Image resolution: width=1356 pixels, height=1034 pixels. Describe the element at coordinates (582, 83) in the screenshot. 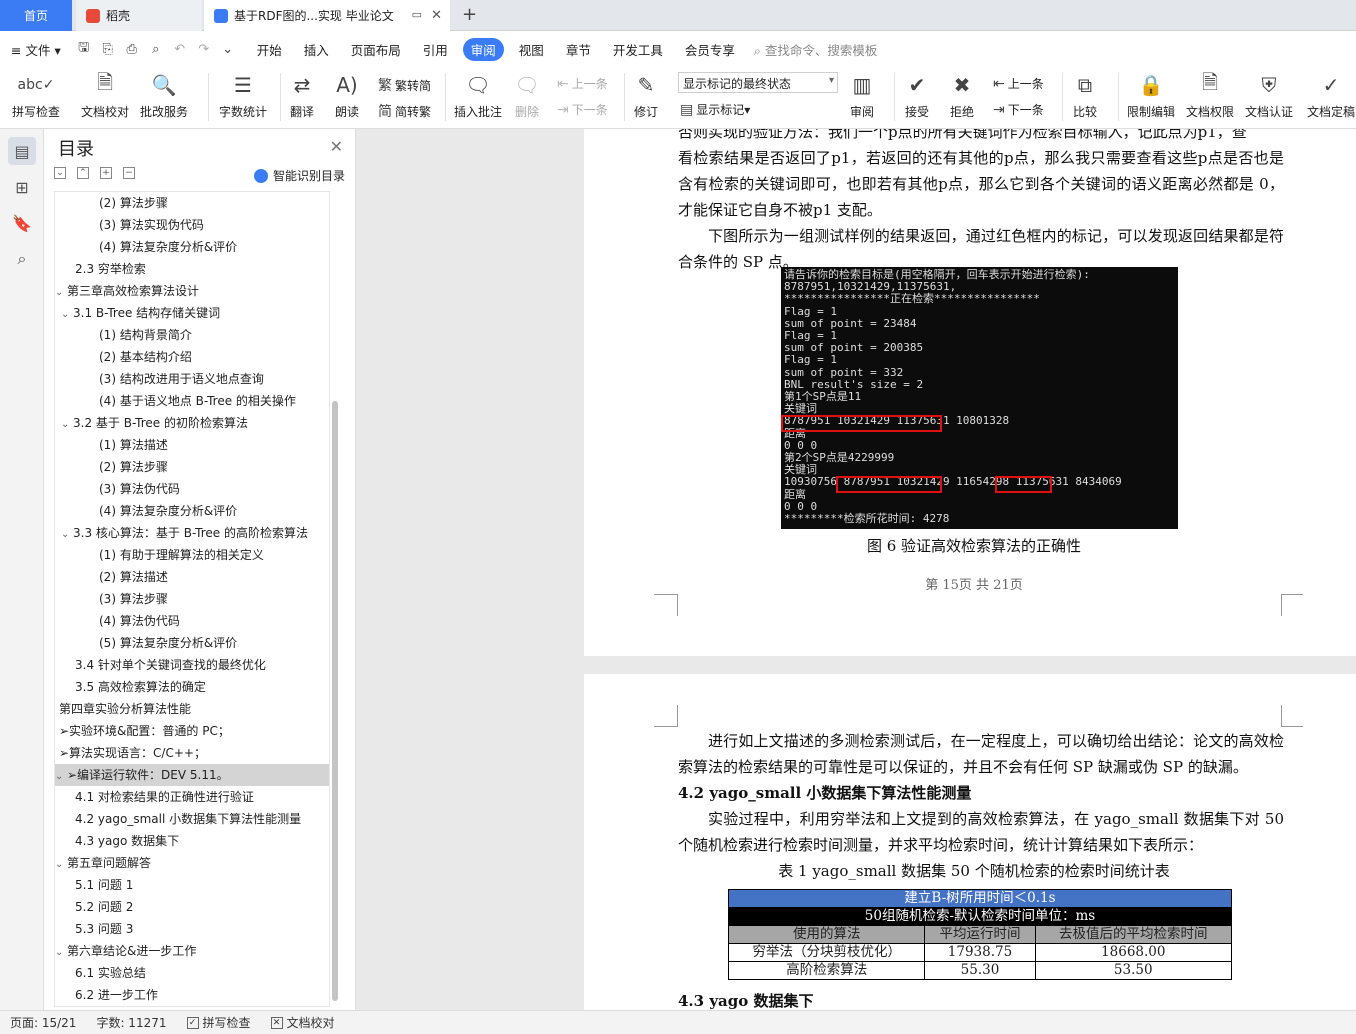

I see `prev-comment-button: ⇤ 上一条` at that location.